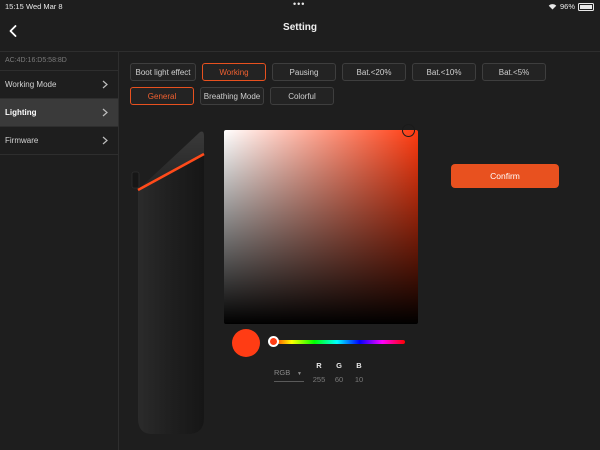 Image resolution: width=600 pixels, height=450 pixels. Describe the element at coordinates (359, 365) in the screenshot. I see `channel-label-b: B` at that location.